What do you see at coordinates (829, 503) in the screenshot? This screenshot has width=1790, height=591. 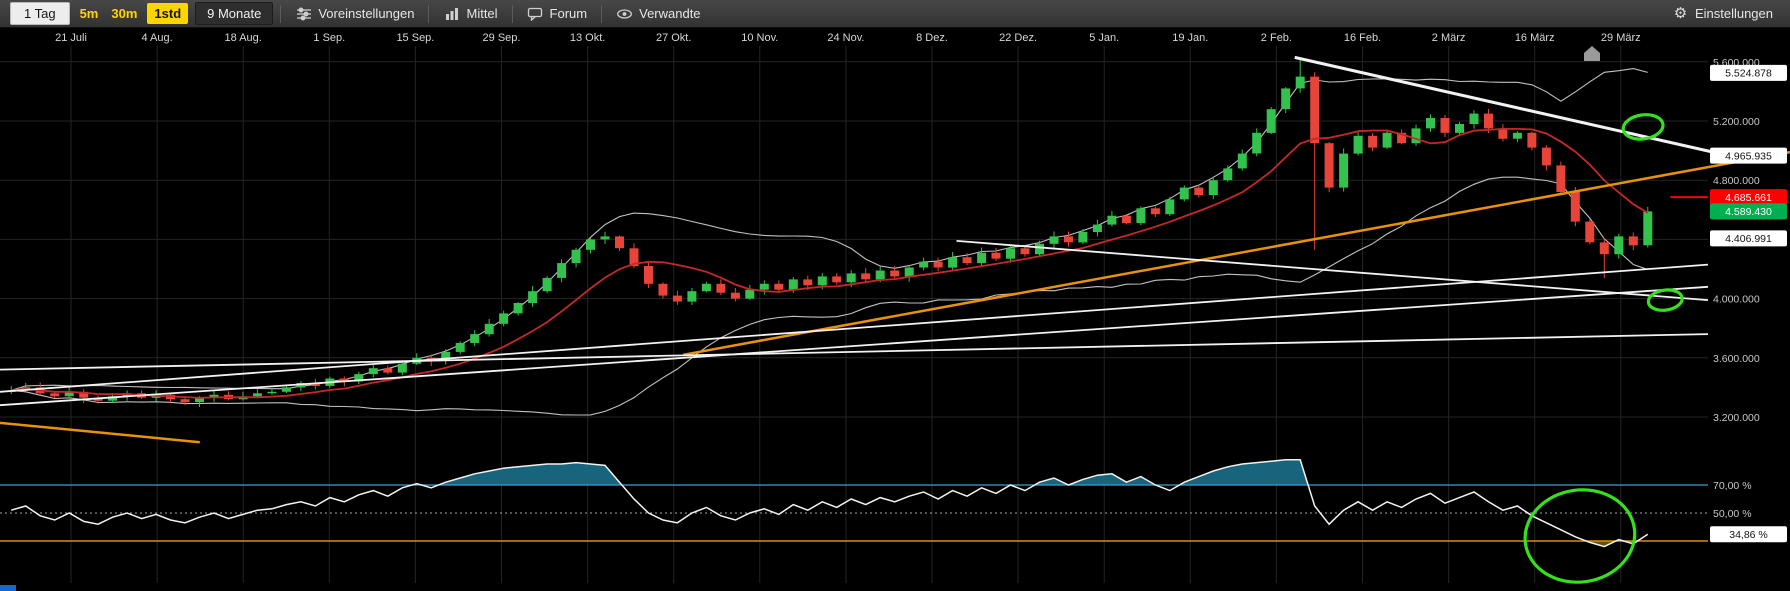 I see `rsi-line` at bounding box center [829, 503].